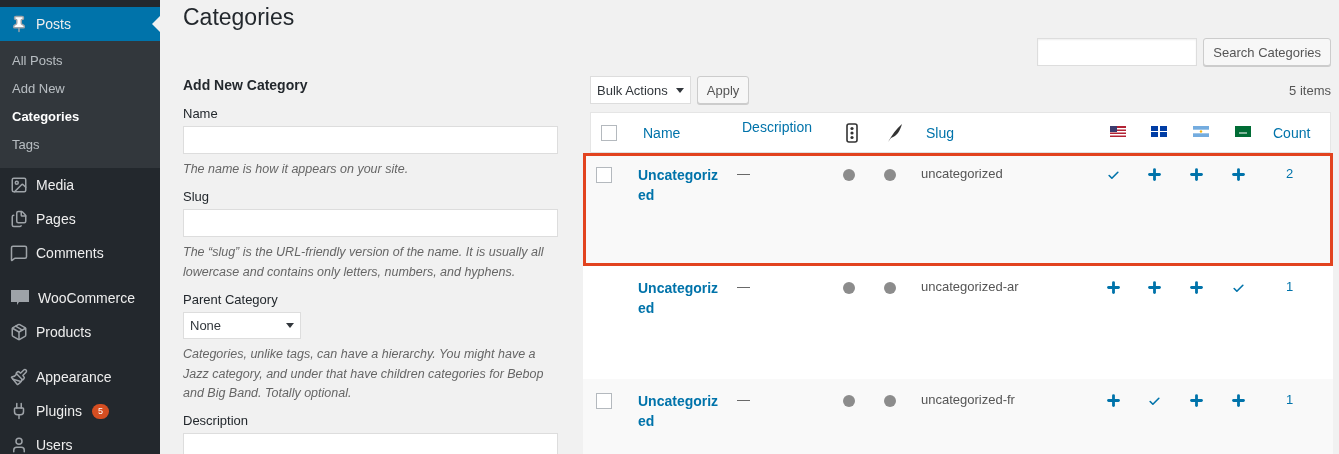  Describe the element at coordinates (794, 127) in the screenshot. I see `column-header: Description` at that location.